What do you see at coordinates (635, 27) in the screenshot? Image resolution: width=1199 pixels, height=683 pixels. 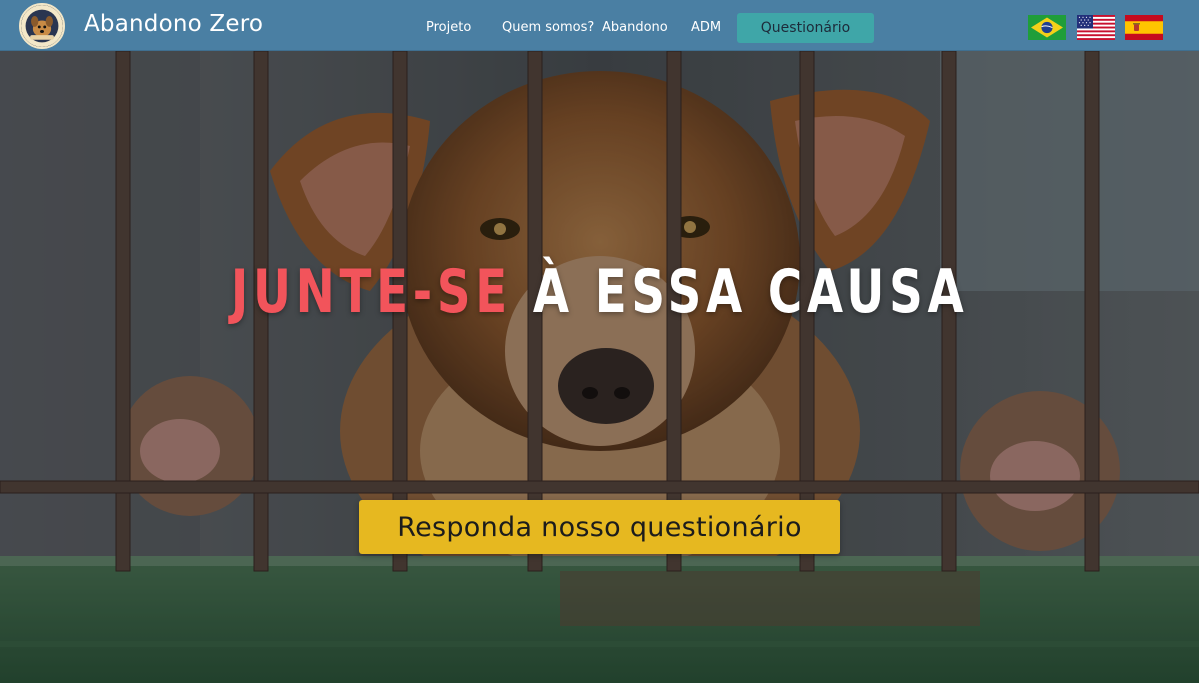 I see `nav-link-abandono: Abandono` at bounding box center [635, 27].